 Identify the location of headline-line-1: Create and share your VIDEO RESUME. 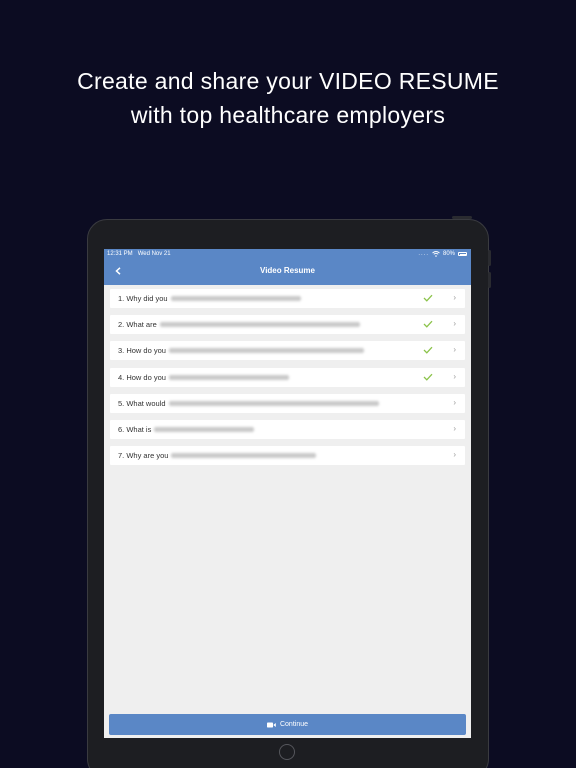
(288, 81).